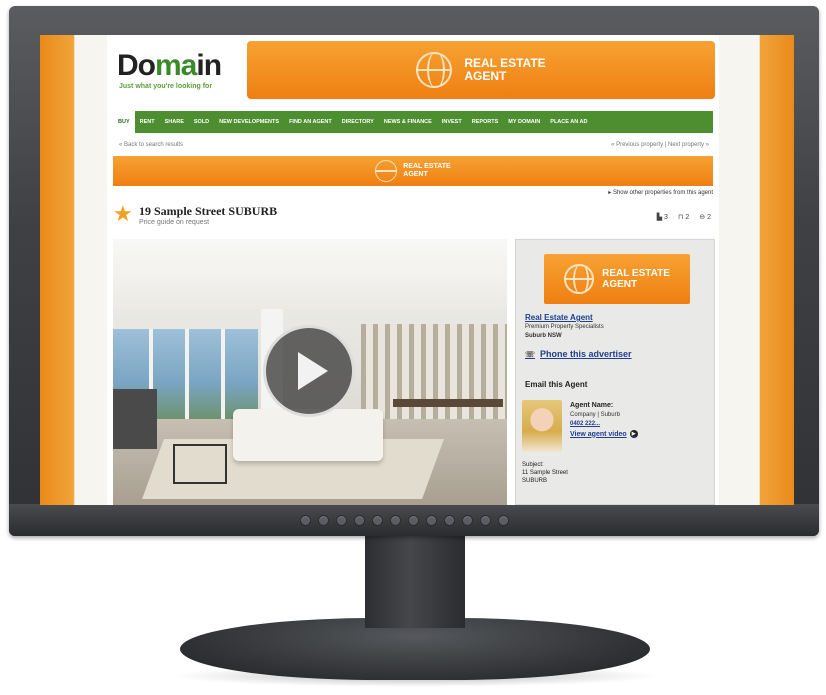 Image resolution: width=826 pixels, height=695 pixels. I want to click on nav-item-find-agent: FIND AN AGENT, so click(310, 122).